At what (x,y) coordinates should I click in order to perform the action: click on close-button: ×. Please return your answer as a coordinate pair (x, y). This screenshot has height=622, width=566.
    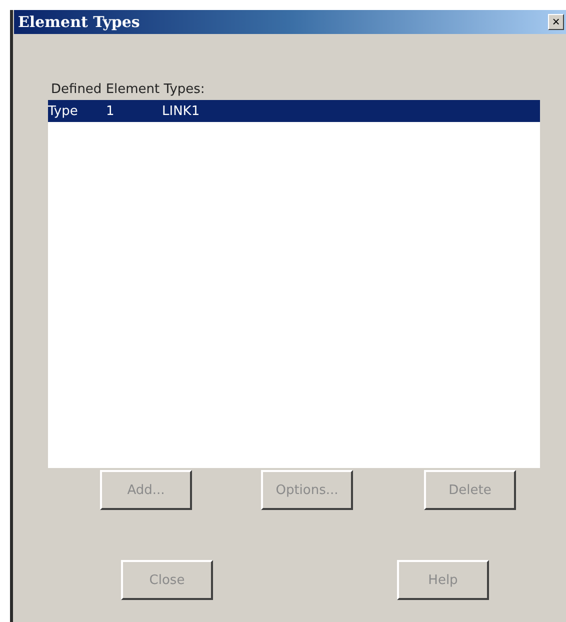
    Looking at the image, I should click on (556, 22).